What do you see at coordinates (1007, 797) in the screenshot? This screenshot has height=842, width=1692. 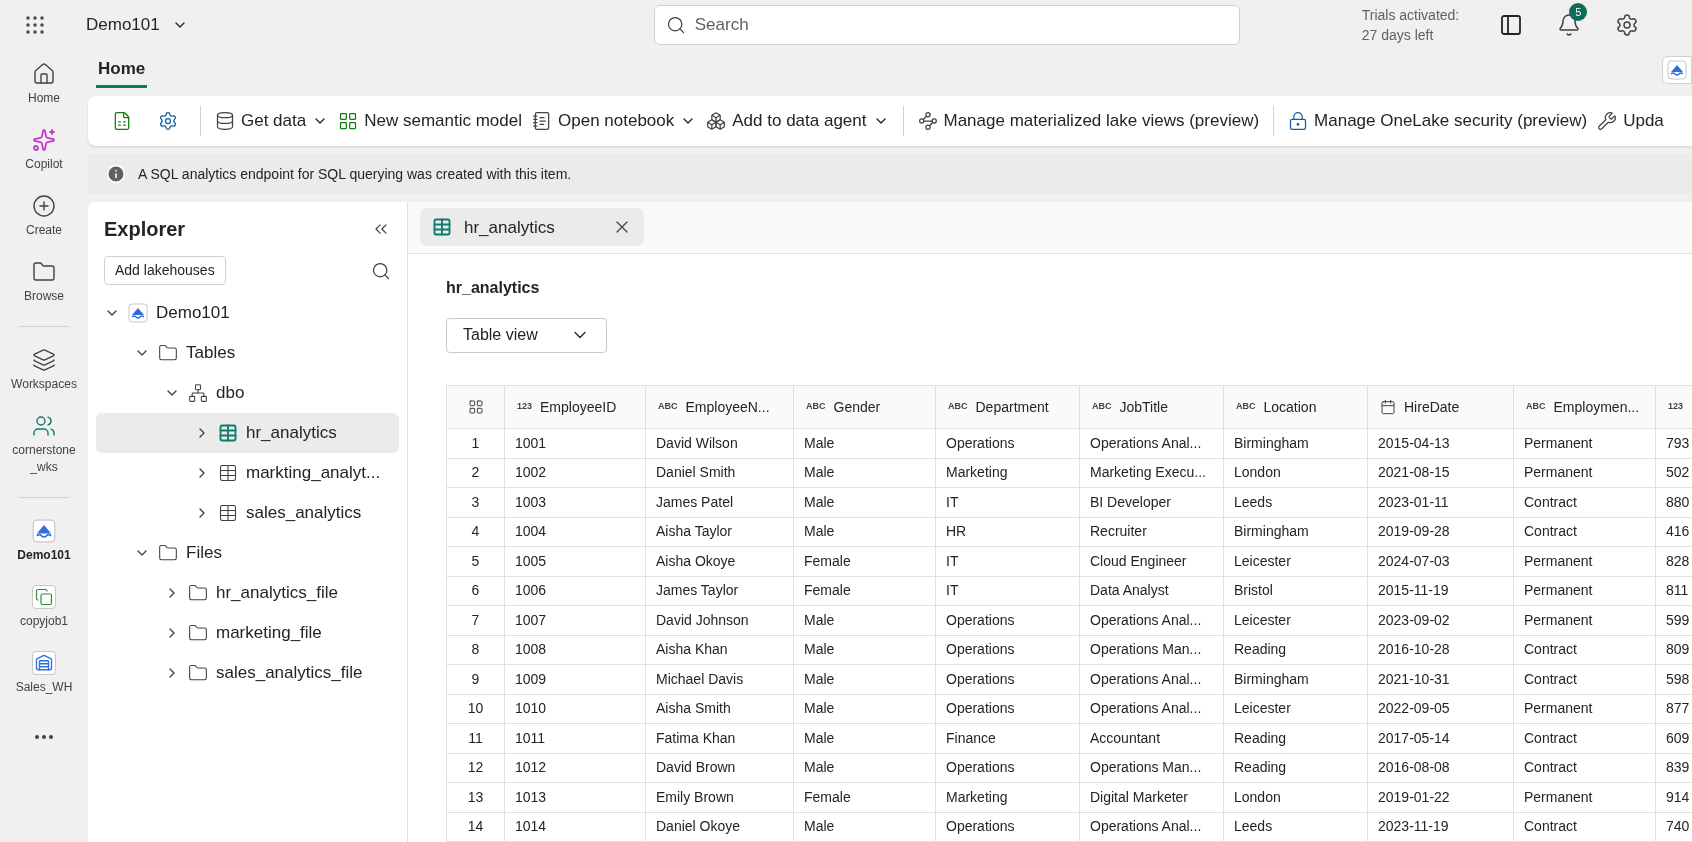 I see `table-cell: Marketing` at bounding box center [1007, 797].